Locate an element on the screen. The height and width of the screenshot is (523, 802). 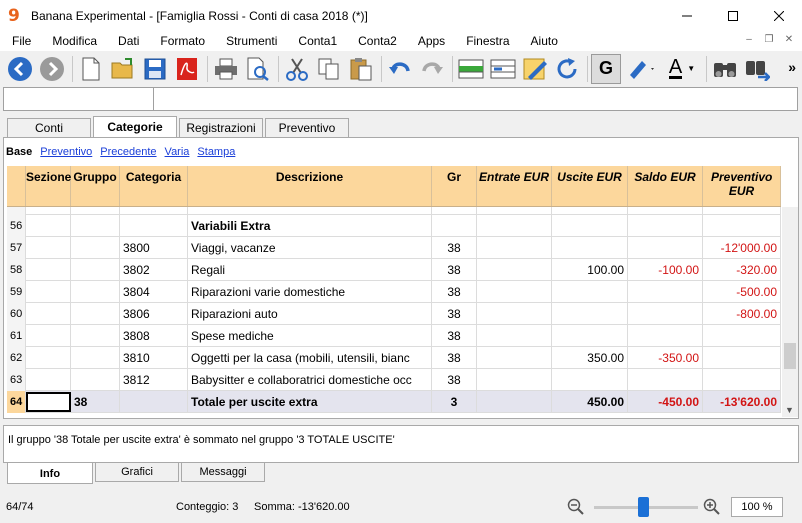
cell-saldo: -450.00 is located at coordinates (665, 402).